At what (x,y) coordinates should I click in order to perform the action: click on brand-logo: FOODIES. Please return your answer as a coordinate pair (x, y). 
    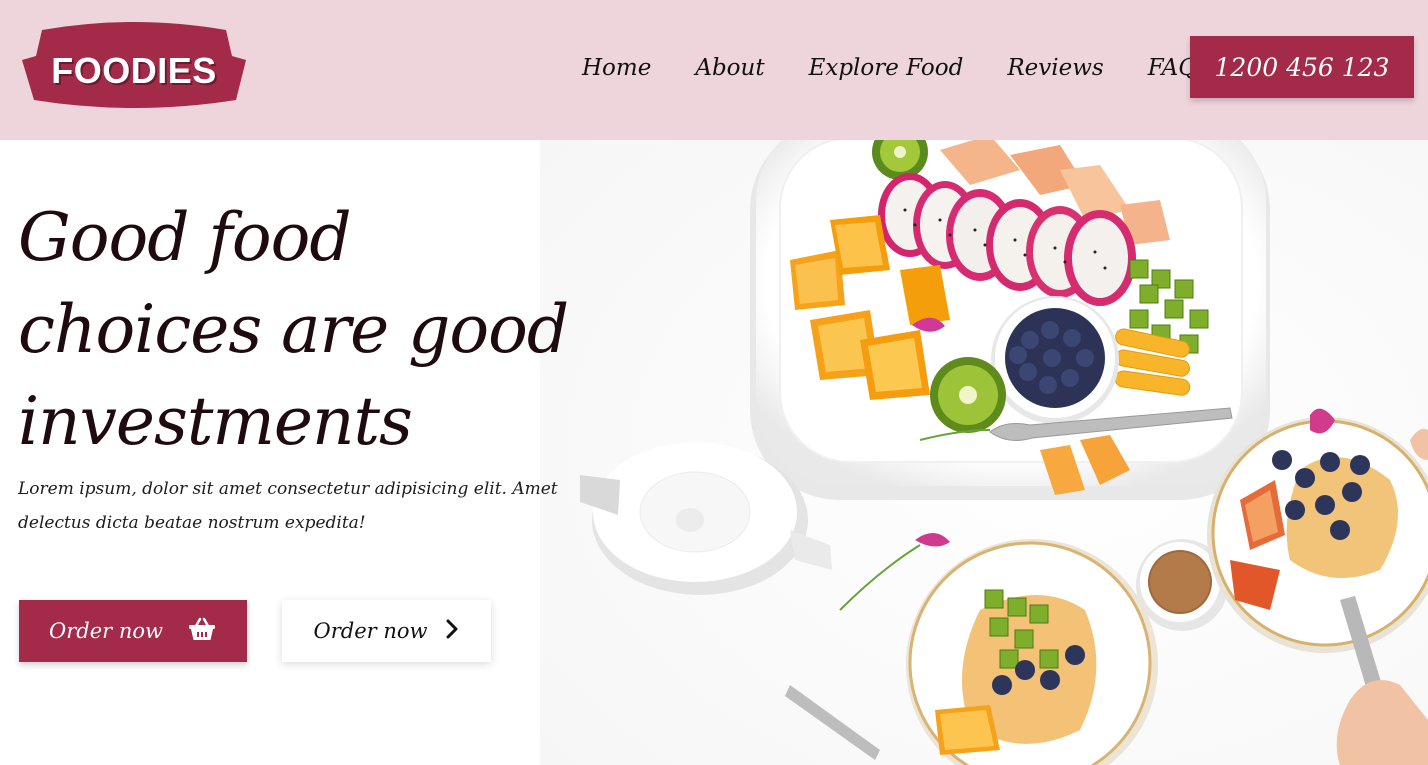
    Looking at the image, I should click on (134, 67).